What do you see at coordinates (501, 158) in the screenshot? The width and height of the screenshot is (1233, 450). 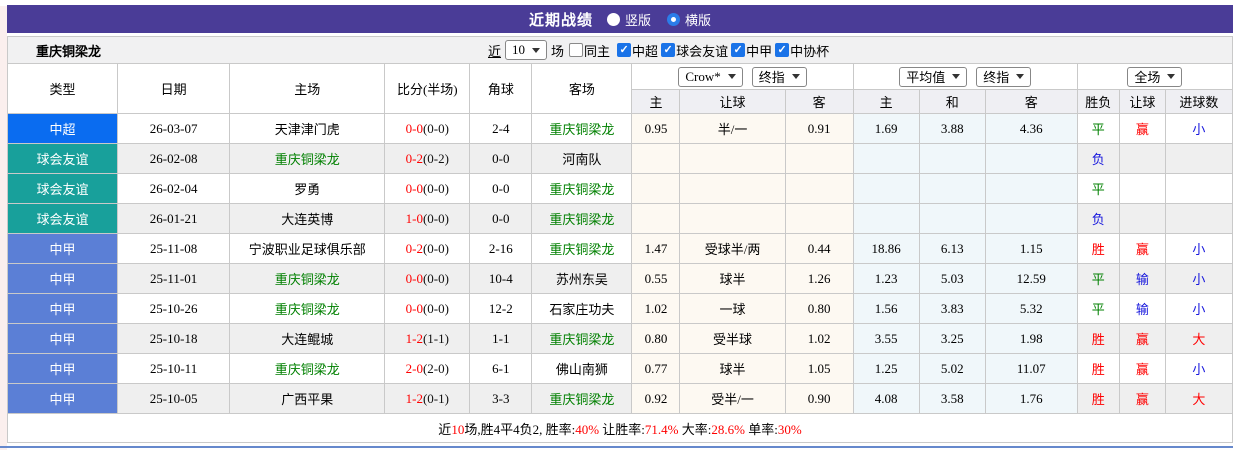 I see `corner-score: 0-0` at bounding box center [501, 158].